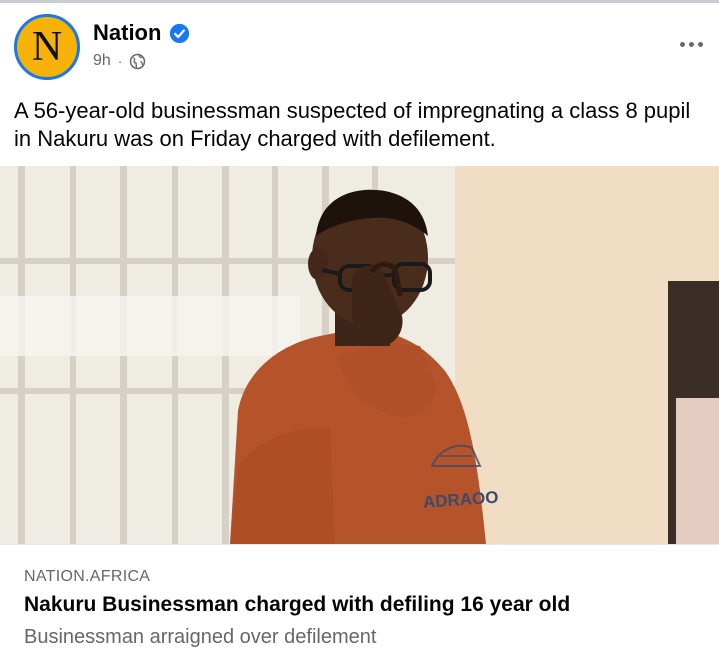 This screenshot has width=719, height=672. I want to click on post-header: N Nation 9h ·, so click(359, 46).